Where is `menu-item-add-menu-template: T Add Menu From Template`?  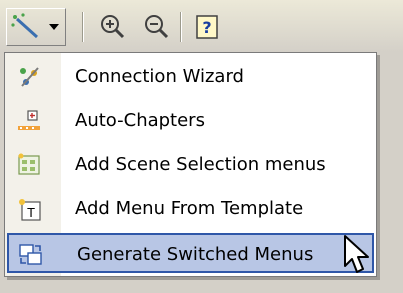 menu-item-add-menu-template: T Add Menu From Template is located at coordinates (190, 209).